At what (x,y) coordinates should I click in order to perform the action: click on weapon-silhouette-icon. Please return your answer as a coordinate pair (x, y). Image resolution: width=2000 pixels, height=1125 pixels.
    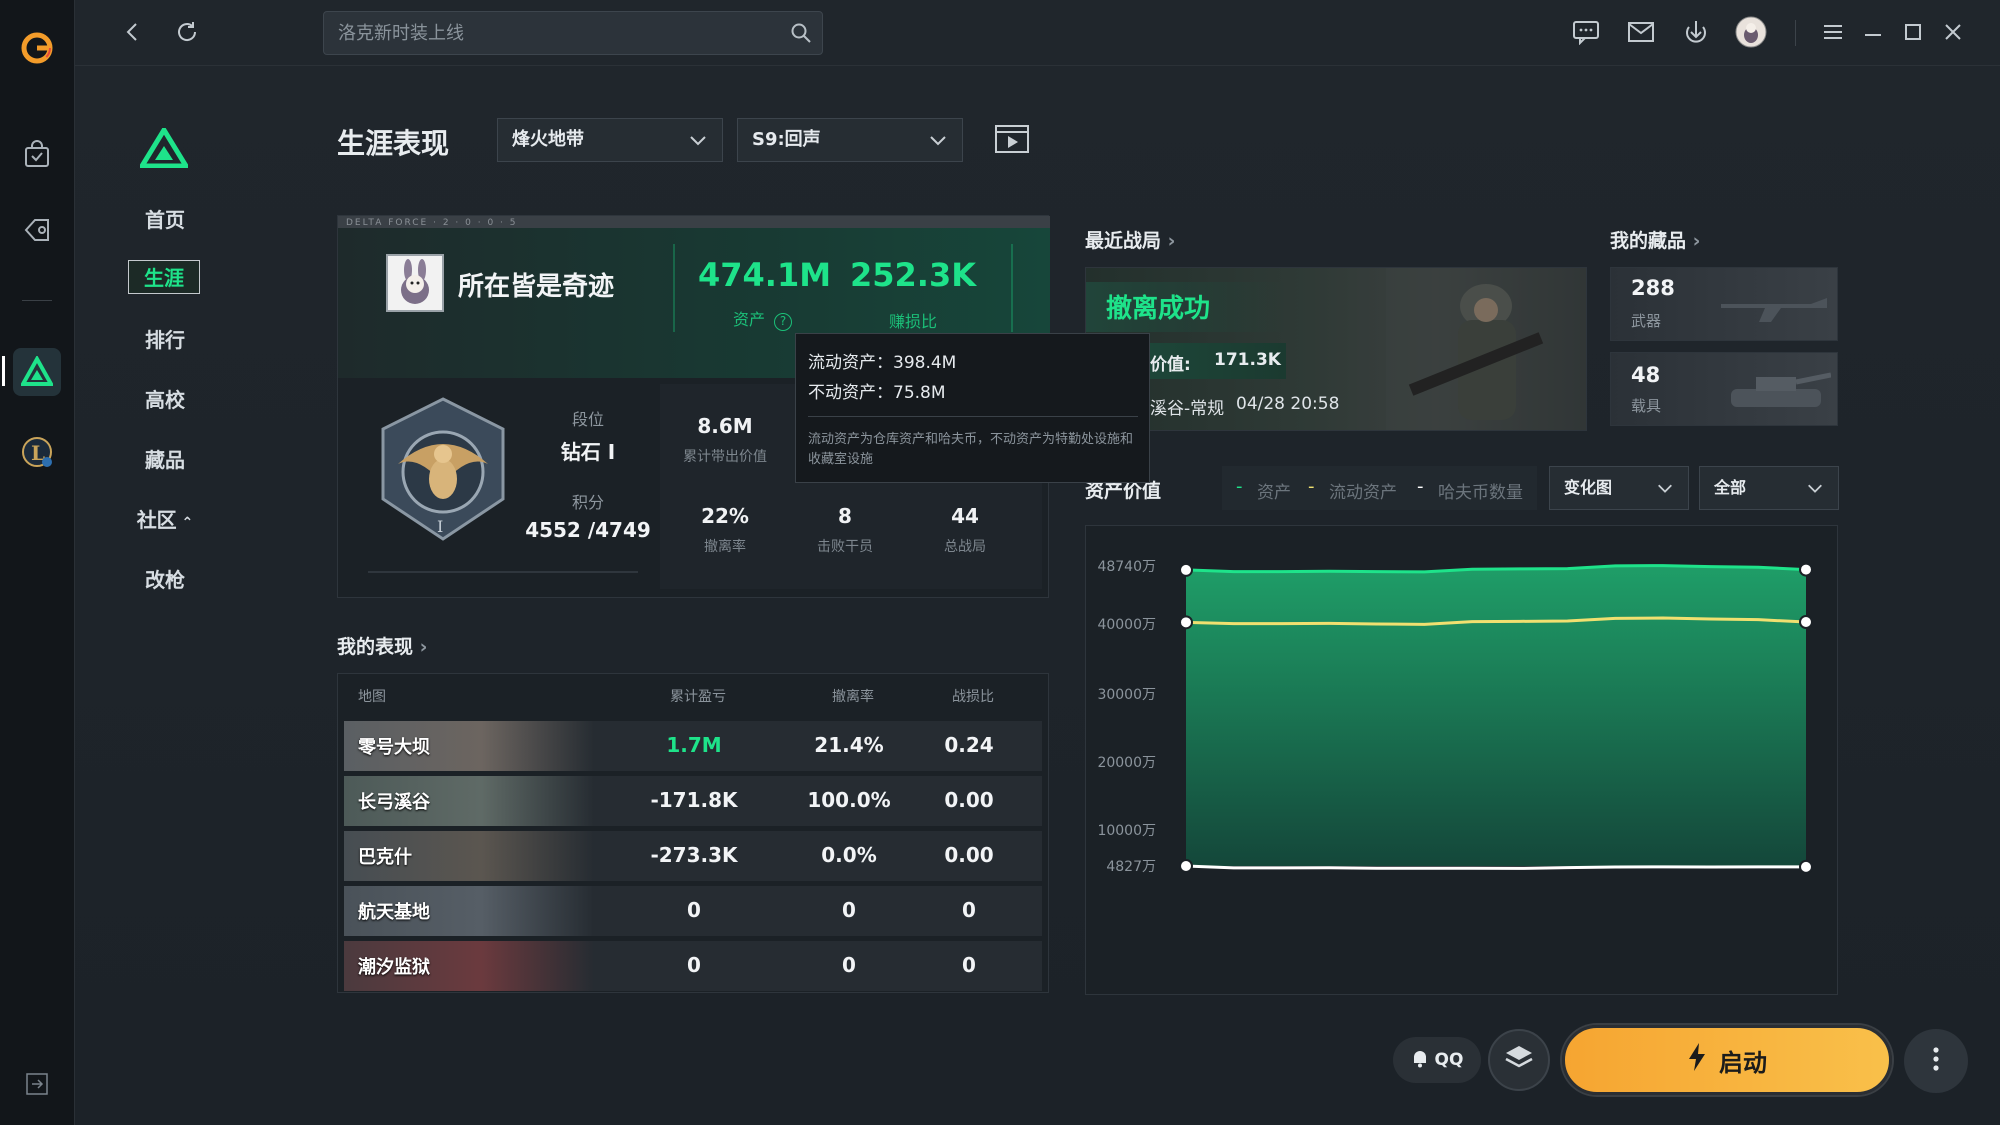
    Looking at the image, I should click on (1776, 308).